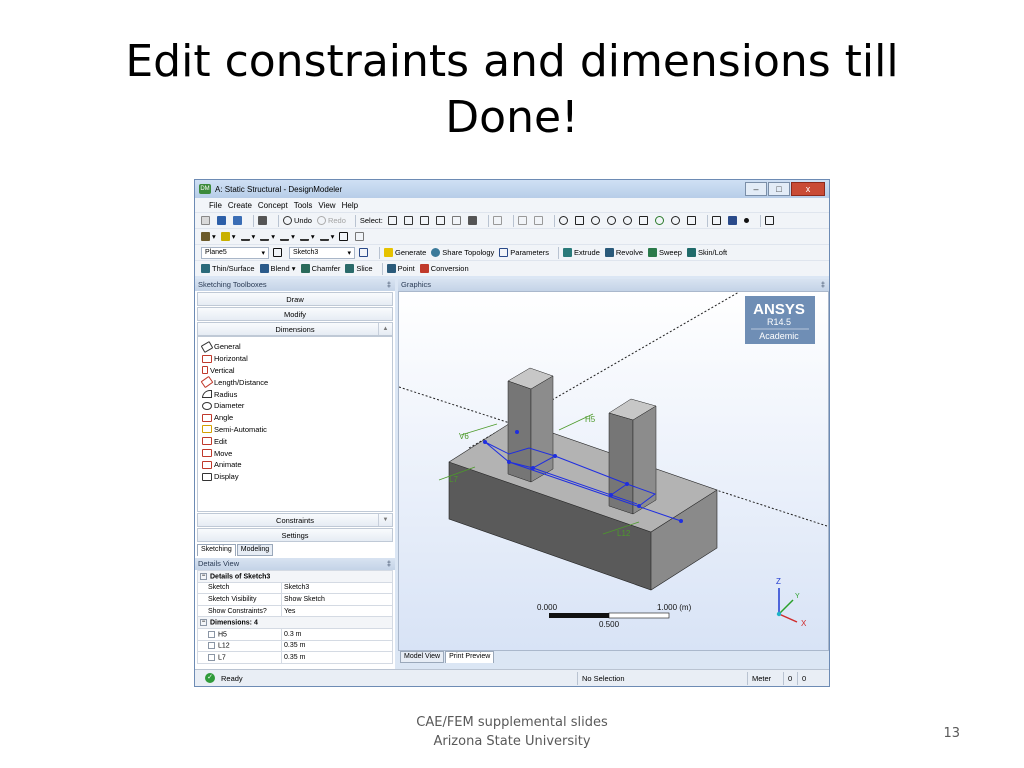 This screenshot has width=1024, height=768. What do you see at coordinates (765, 678) in the screenshot?
I see `status-units: Meter` at bounding box center [765, 678].